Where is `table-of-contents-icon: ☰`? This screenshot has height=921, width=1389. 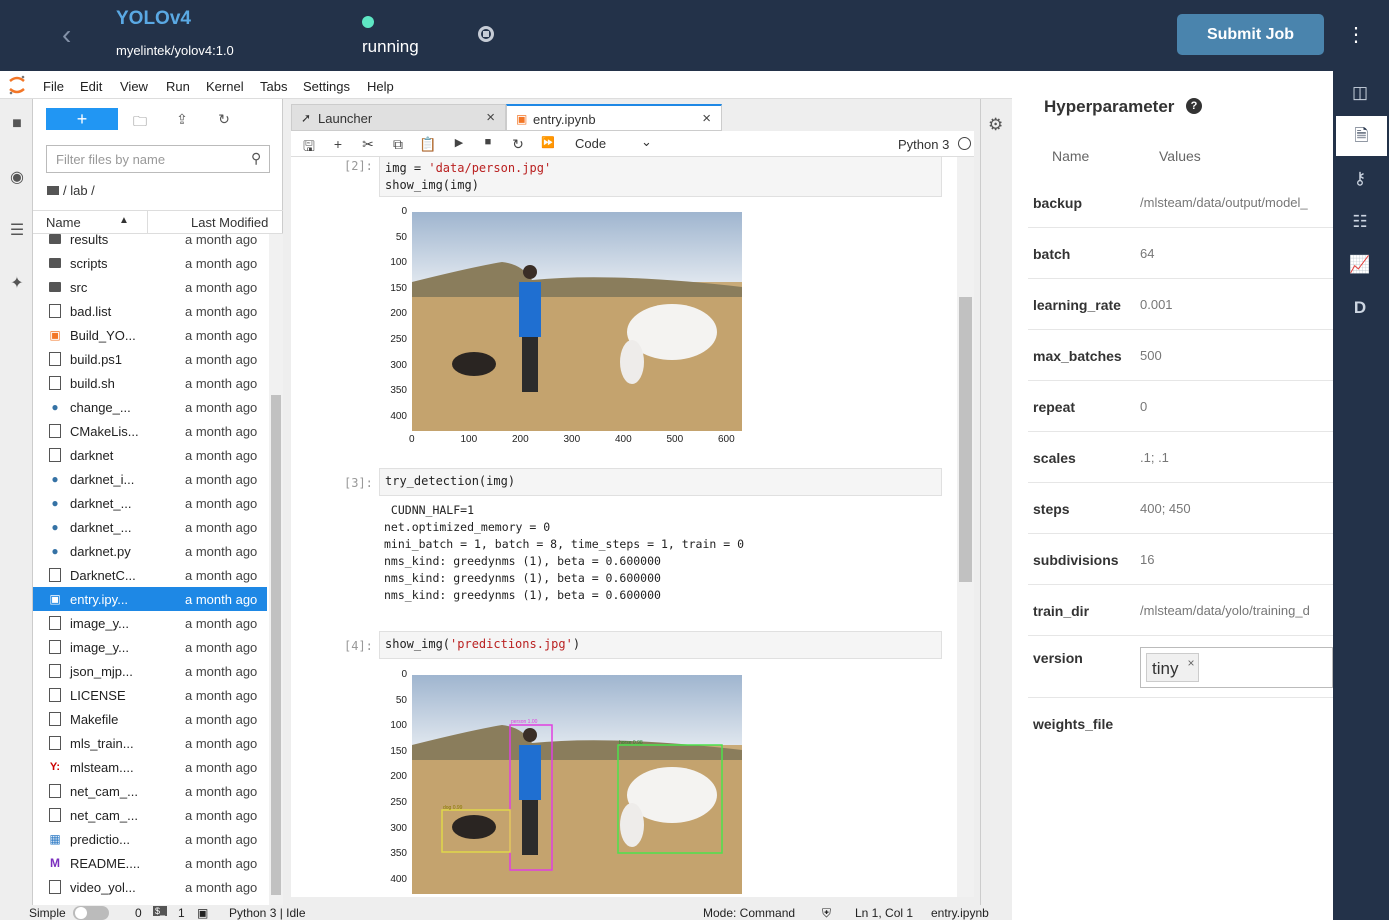 table-of-contents-icon: ☰ is located at coordinates (17, 230).